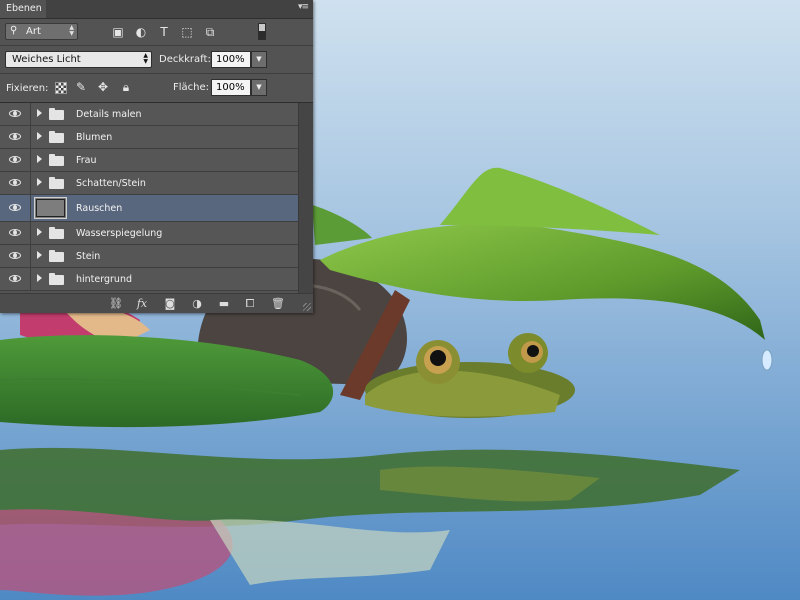 This screenshot has height=600, width=800. I want to click on link-layers-icon: ⛓, so click(116, 304).